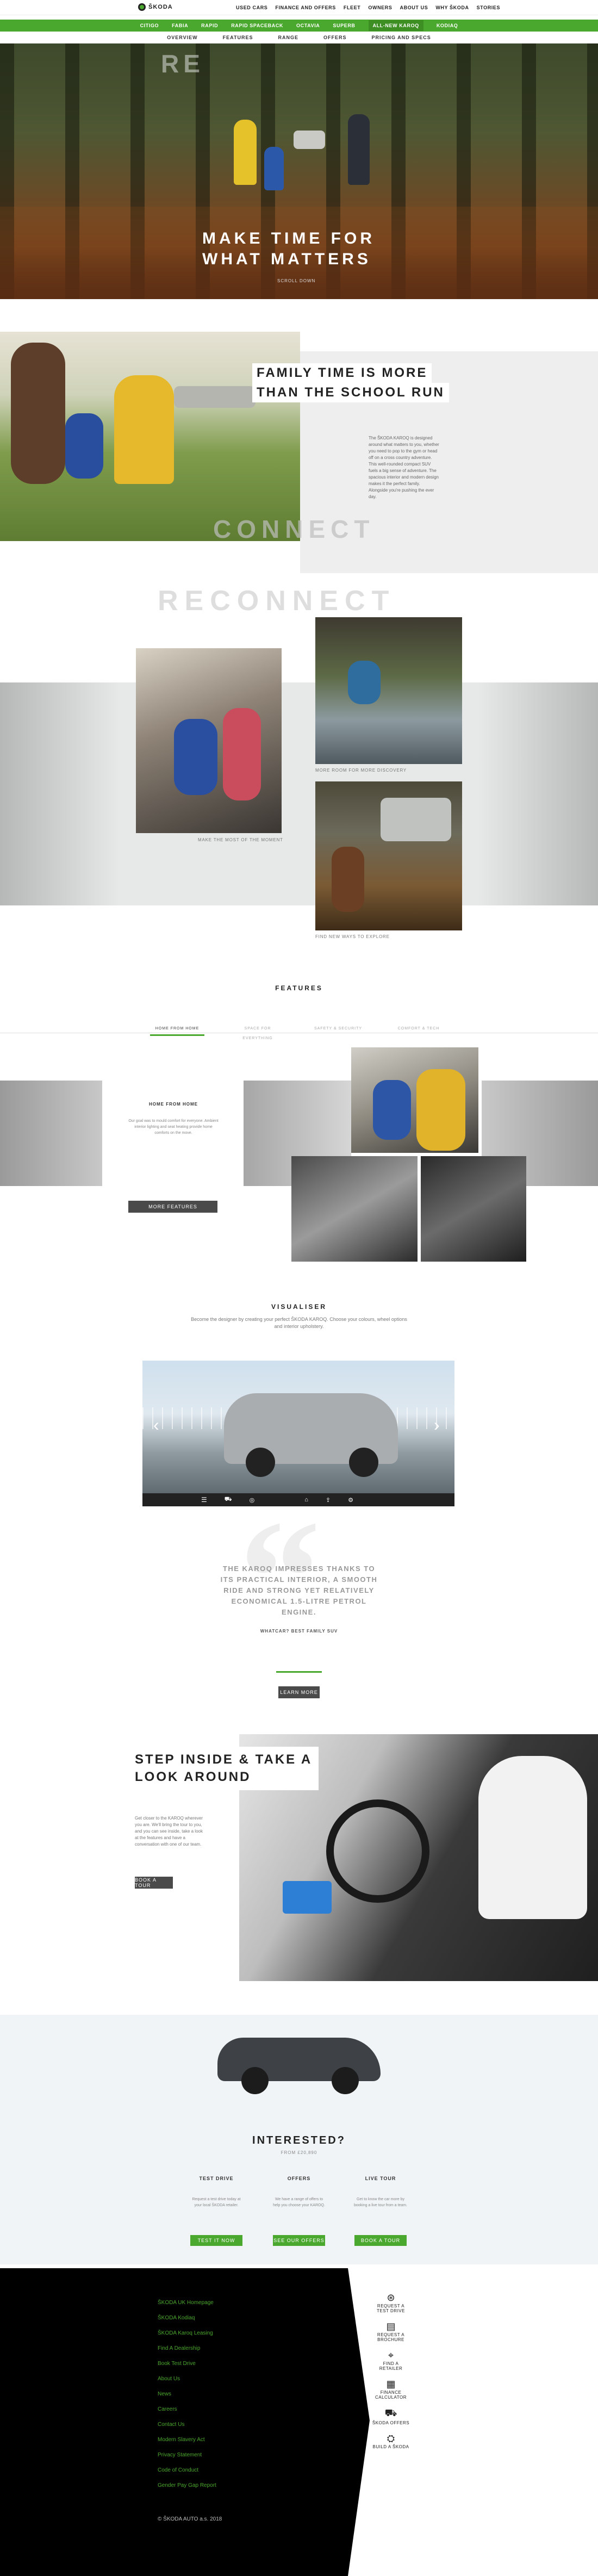 Image resolution: width=598 pixels, height=2576 pixels. Describe the element at coordinates (187, 2440) in the screenshot. I see `footer-link-slavery-act: Modern Slavery Act` at that location.